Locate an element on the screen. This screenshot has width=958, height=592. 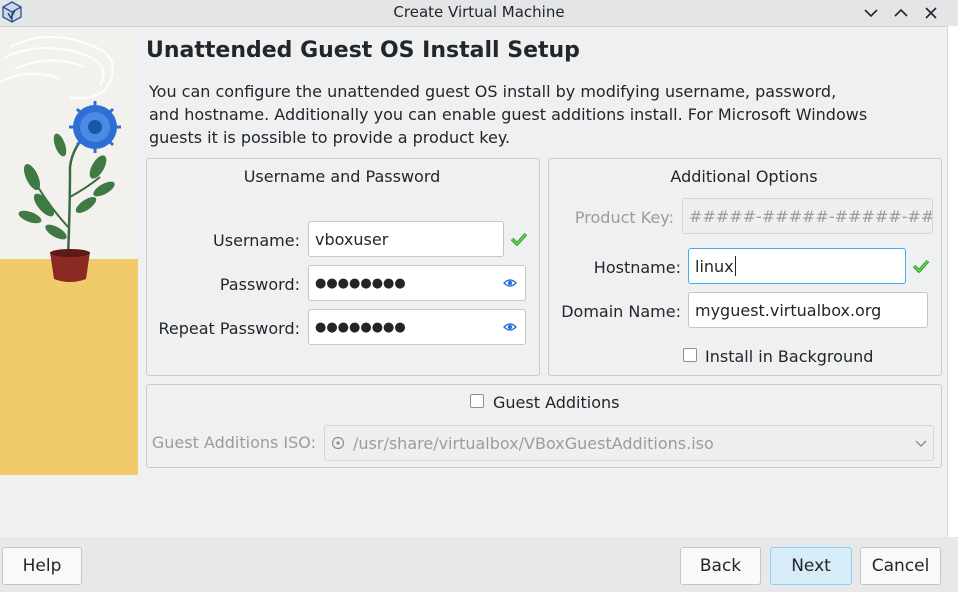
title-bar: Create Virtual Machine is located at coordinates (479, 13).